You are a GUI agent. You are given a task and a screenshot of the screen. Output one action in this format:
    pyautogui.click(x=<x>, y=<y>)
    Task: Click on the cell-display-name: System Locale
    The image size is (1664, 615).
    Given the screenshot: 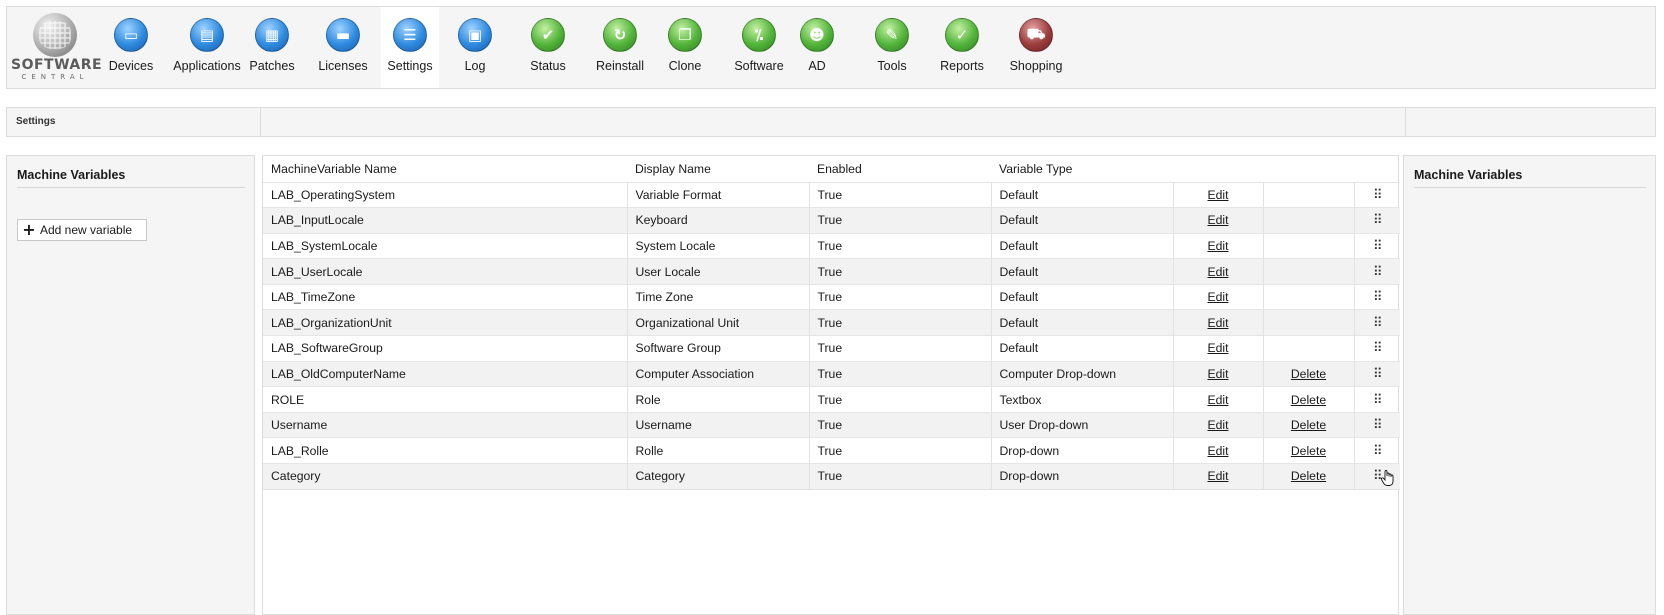 What is the action you would take?
    pyautogui.click(x=718, y=245)
    